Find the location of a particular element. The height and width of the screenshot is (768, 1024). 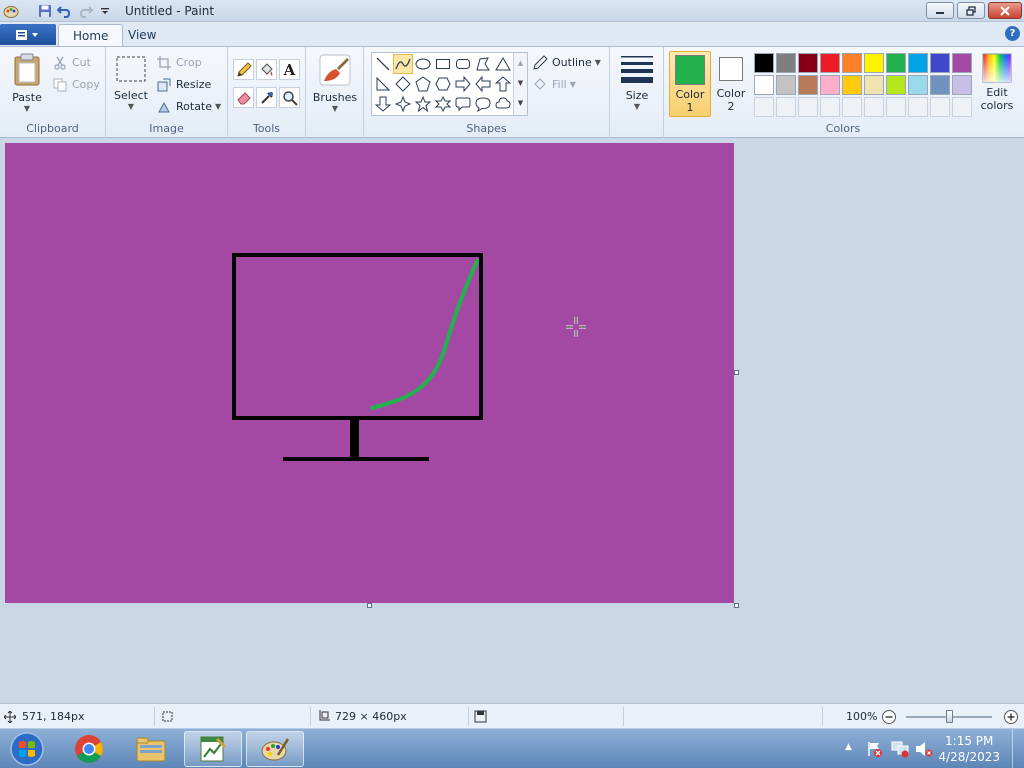

system-clock: 1:15 PM 4/28/2023 is located at coordinates (969, 749).